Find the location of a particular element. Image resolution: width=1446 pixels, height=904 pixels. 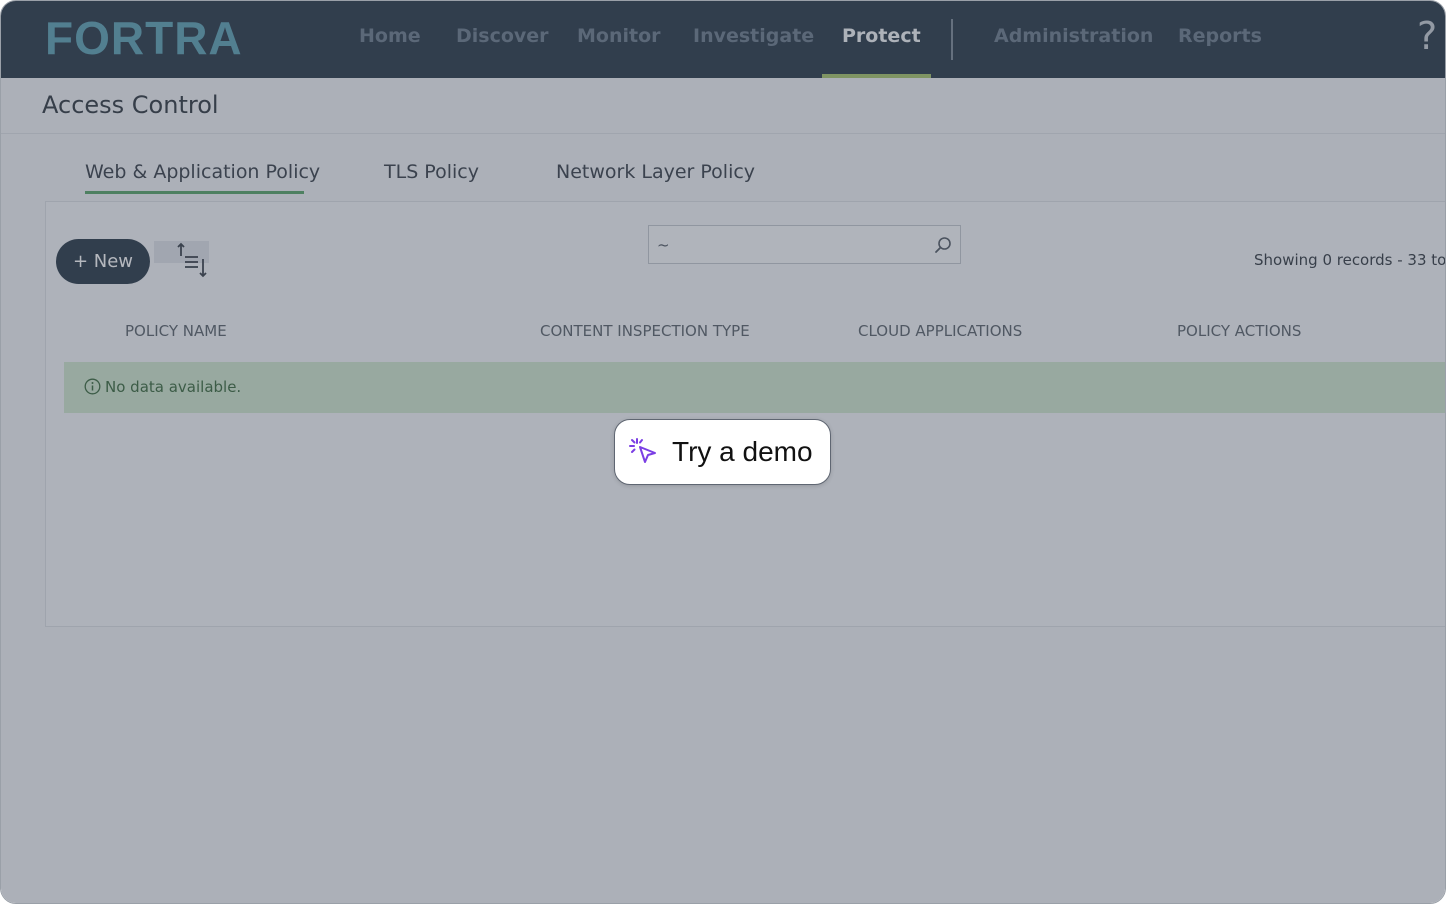

column-header-cloud-applications: CLOUD APPLICATIONS is located at coordinates (940, 331).